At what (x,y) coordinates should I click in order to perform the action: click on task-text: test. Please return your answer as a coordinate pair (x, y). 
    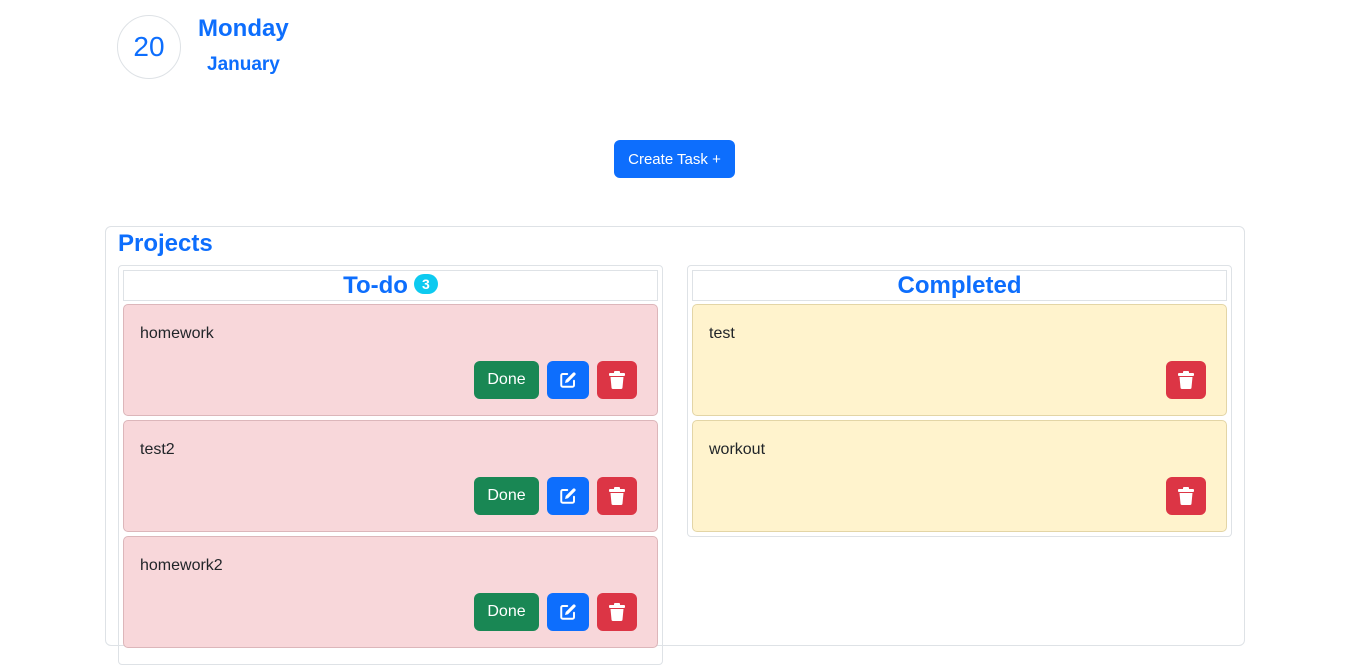
    Looking at the image, I should click on (722, 333).